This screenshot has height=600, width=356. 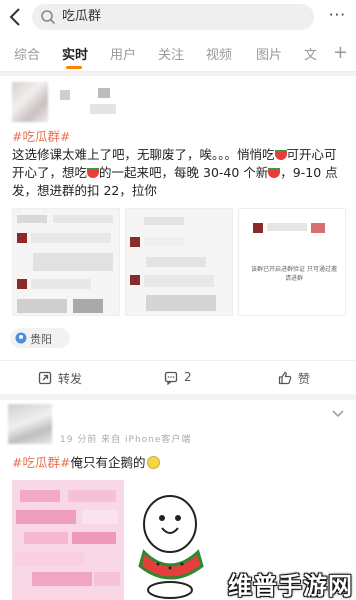 I want to click on repost-label: 转发, so click(x=70, y=379).